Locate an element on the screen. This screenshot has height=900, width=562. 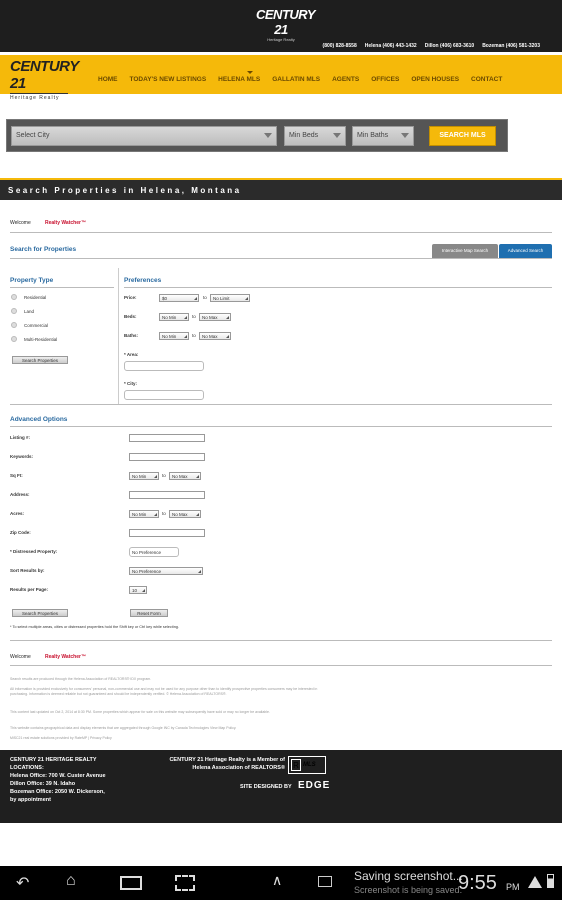
baths-min-select: No Min is located at coordinates (174, 336).